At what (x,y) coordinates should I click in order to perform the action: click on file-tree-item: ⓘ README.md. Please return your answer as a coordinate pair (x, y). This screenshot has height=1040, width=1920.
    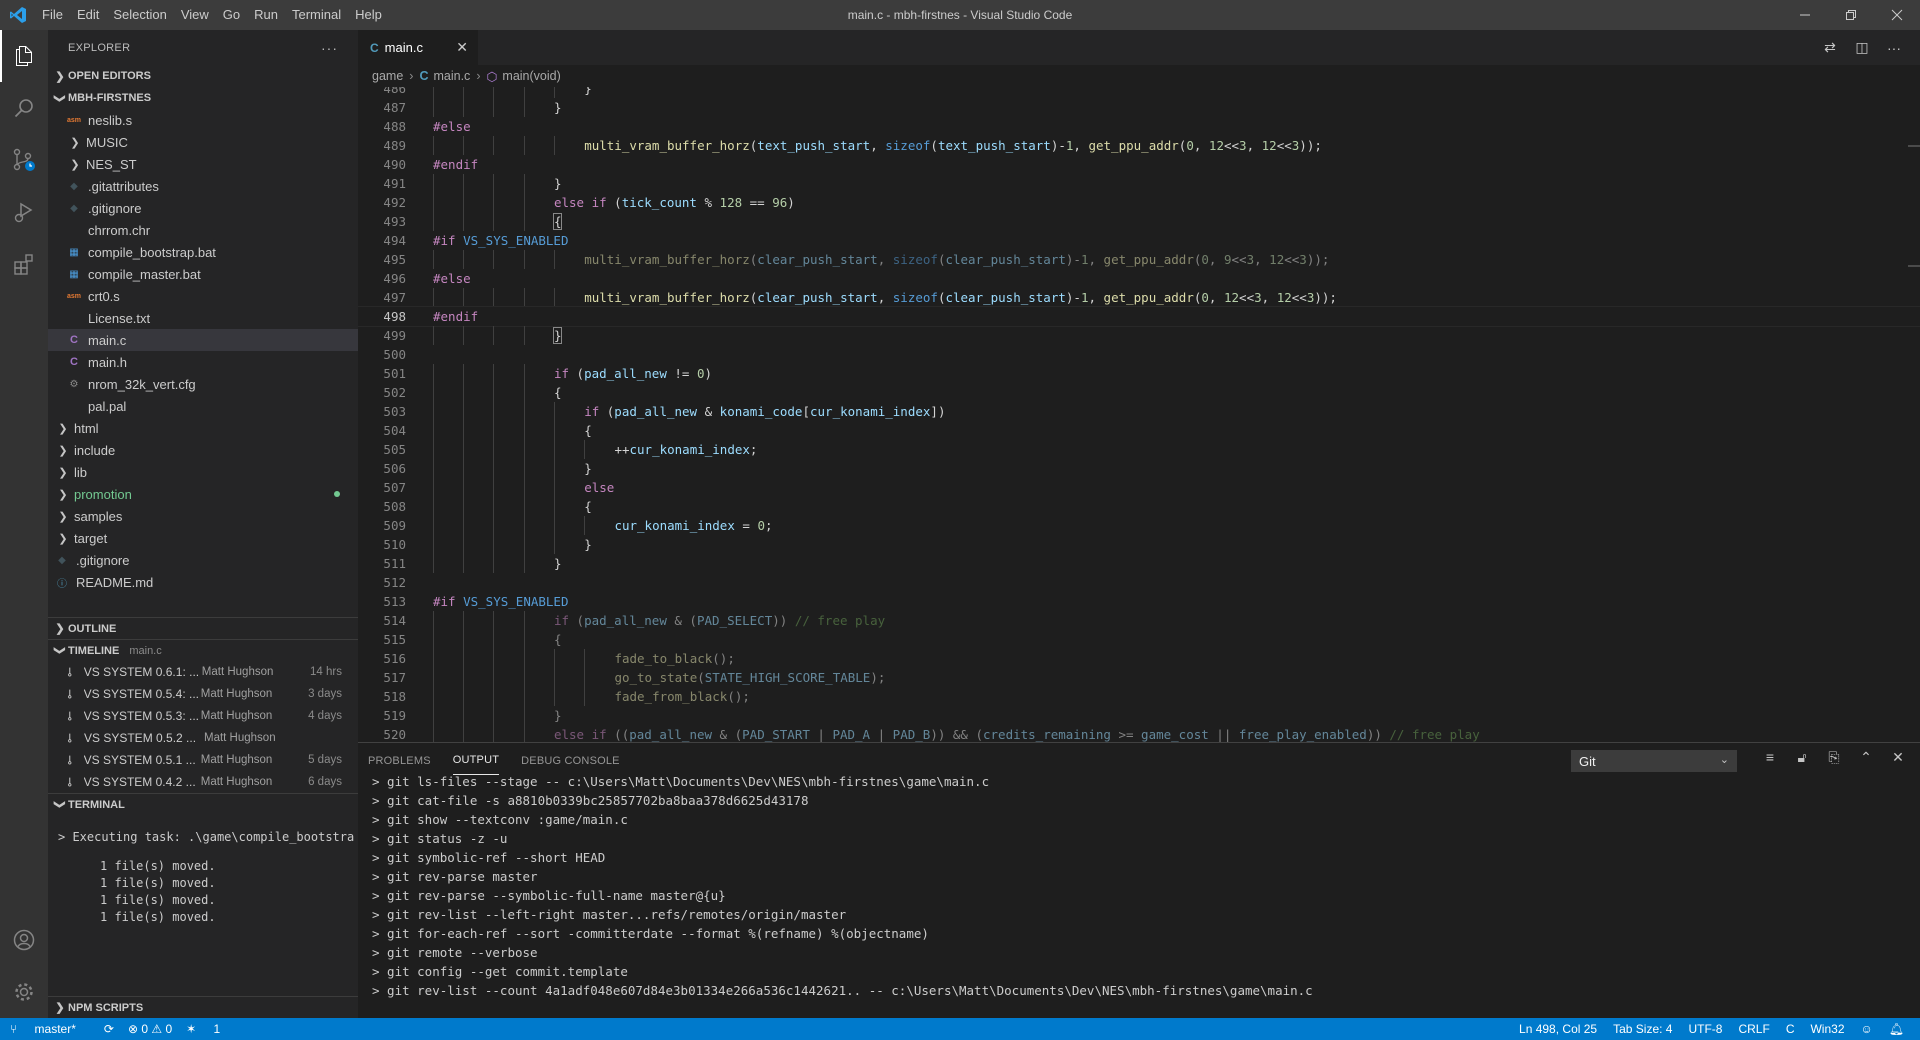
    Looking at the image, I should click on (203, 582).